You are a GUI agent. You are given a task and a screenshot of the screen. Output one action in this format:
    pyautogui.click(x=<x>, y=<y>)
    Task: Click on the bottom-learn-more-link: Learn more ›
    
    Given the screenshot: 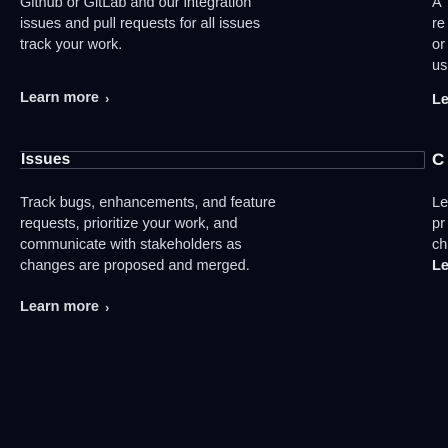 What is the action you would take?
    pyautogui.click(x=64, y=307)
    